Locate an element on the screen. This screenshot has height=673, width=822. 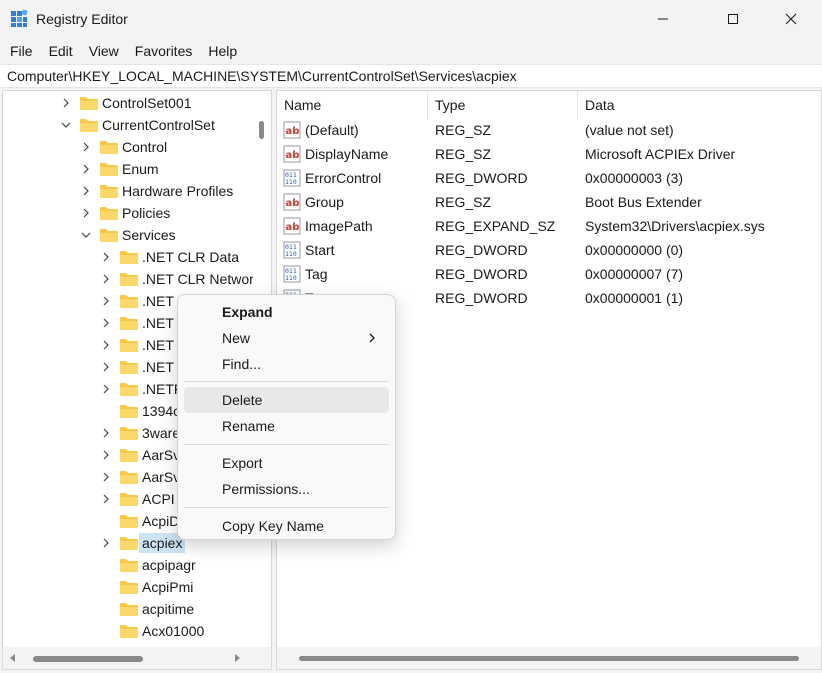
scroll-left-icon is located at coordinates (13, 658).